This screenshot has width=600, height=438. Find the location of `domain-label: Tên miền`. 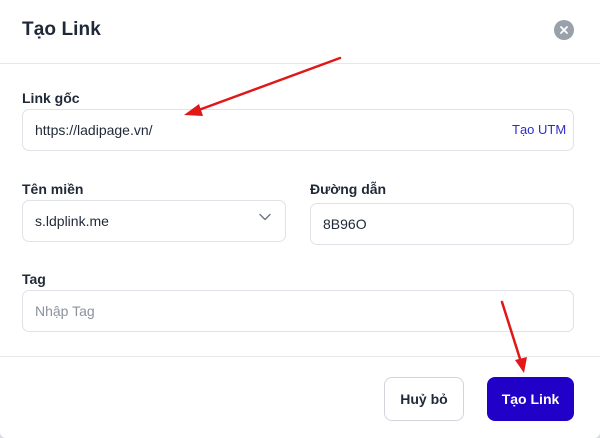

domain-label: Tên miền is located at coordinates (53, 189).